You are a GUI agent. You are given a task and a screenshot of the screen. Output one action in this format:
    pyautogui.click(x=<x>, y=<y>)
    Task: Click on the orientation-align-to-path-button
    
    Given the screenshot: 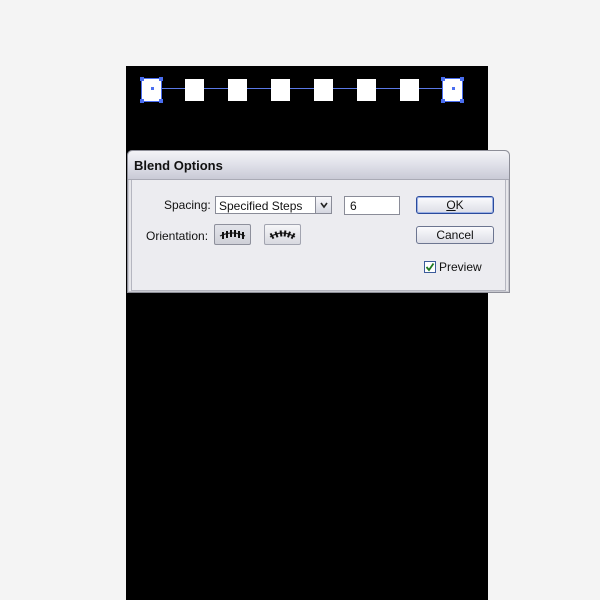 What is the action you would take?
    pyautogui.click(x=282, y=234)
    